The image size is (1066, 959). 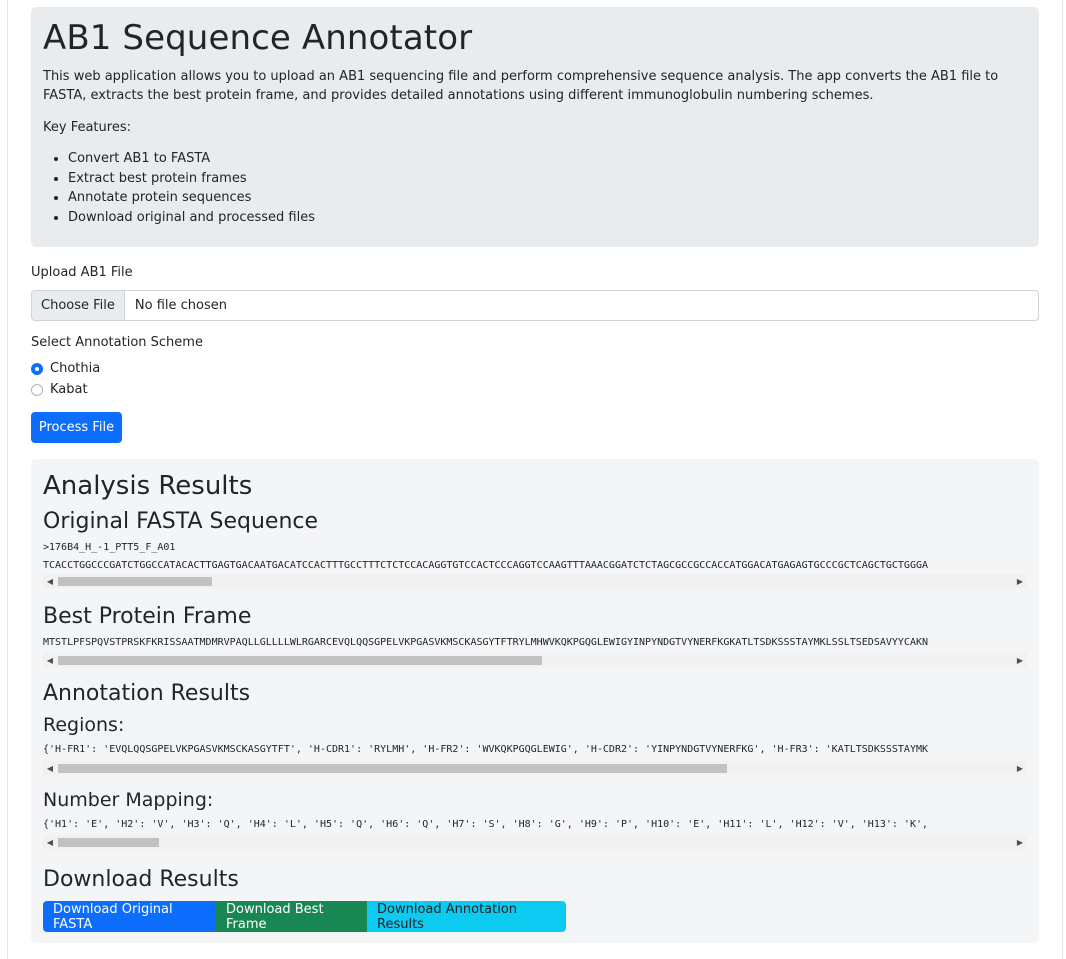 What do you see at coordinates (75, 368) in the screenshot?
I see `radio-label: Chothia` at bounding box center [75, 368].